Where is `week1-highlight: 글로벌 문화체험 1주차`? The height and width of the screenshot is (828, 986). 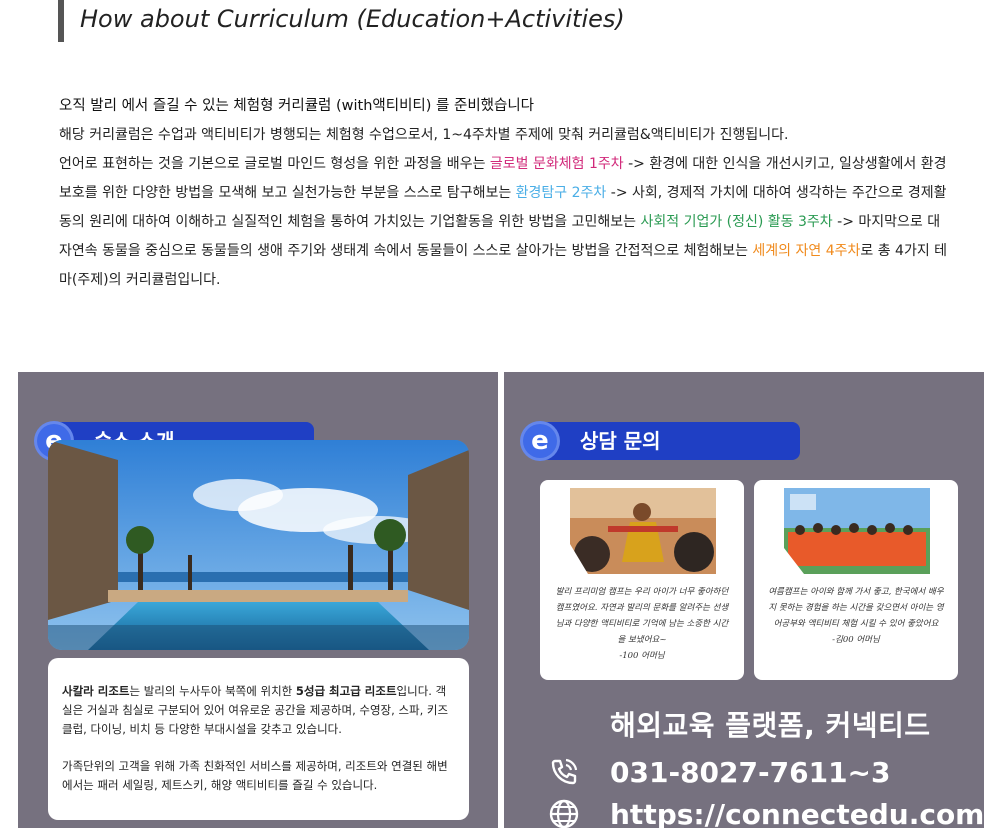 week1-highlight: 글로벌 문화체험 1주차 is located at coordinates (556, 164).